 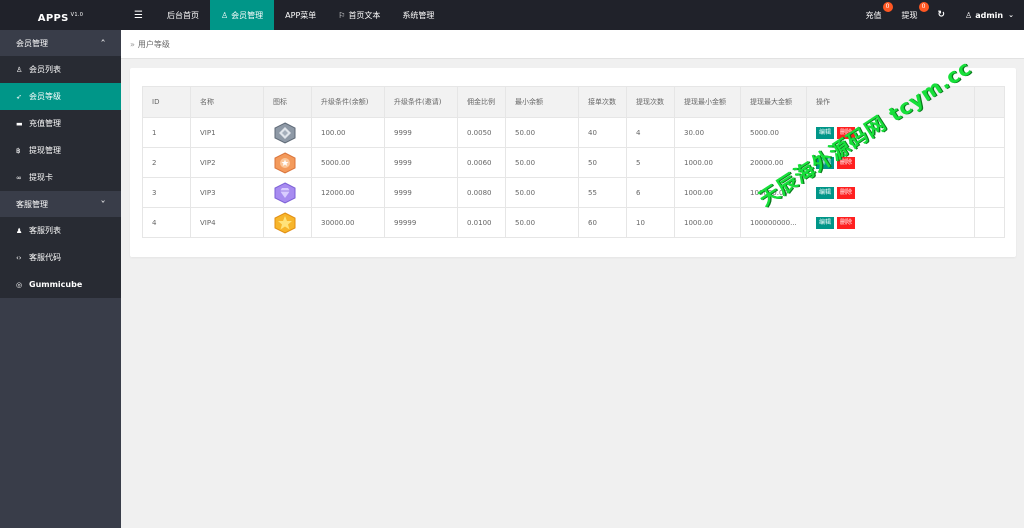 What do you see at coordinates (45, 123) in the screenshot?
I see `sidebar-item-label: 充值管理` at bounding box center [45, 123].